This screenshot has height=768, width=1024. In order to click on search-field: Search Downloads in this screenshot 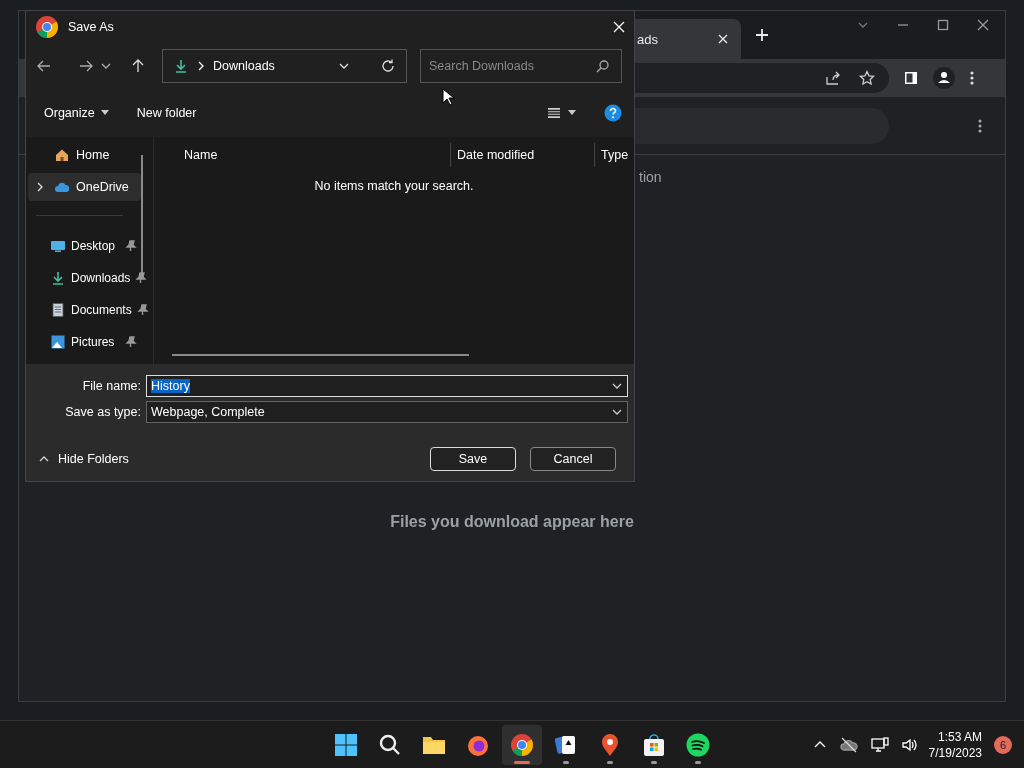, I will do `click(521, 66)`.